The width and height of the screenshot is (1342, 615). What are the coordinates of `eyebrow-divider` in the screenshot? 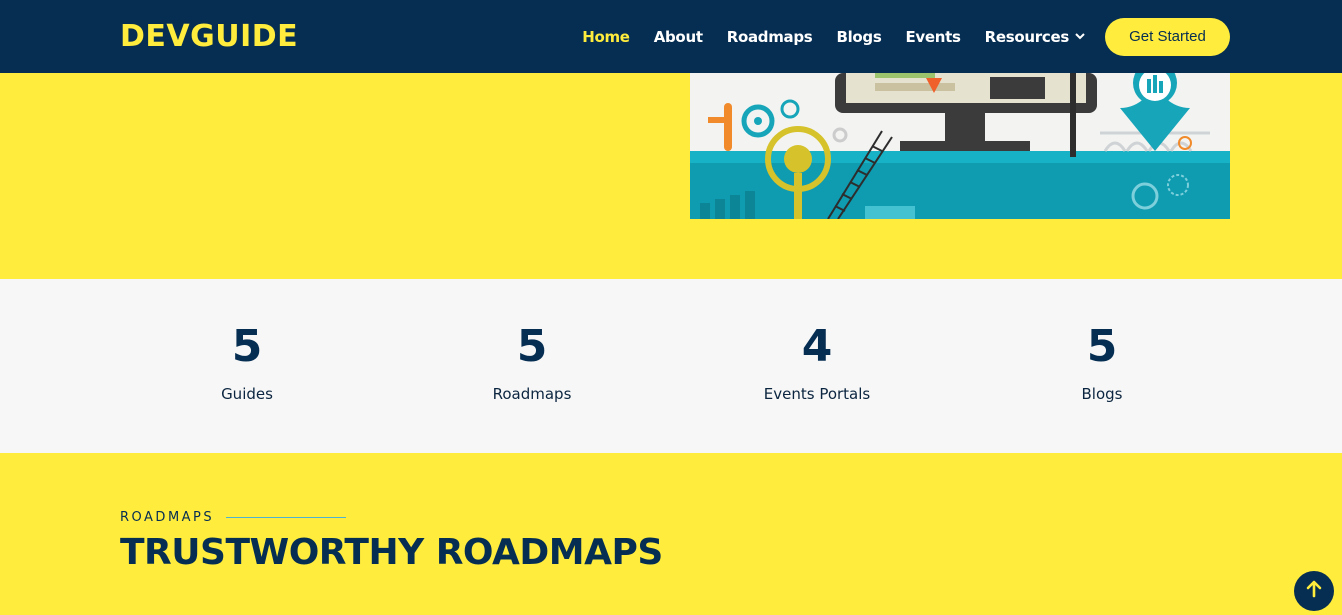 It's located at (286, 517).